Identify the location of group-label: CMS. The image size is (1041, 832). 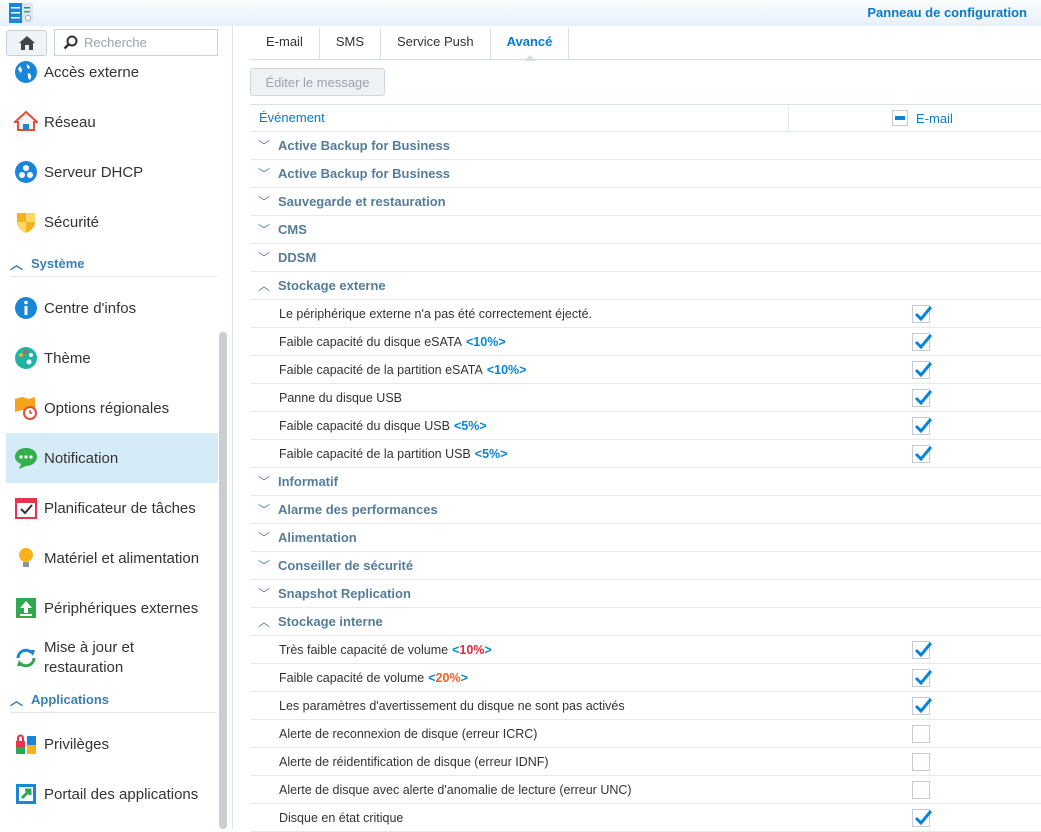
(292, 229).